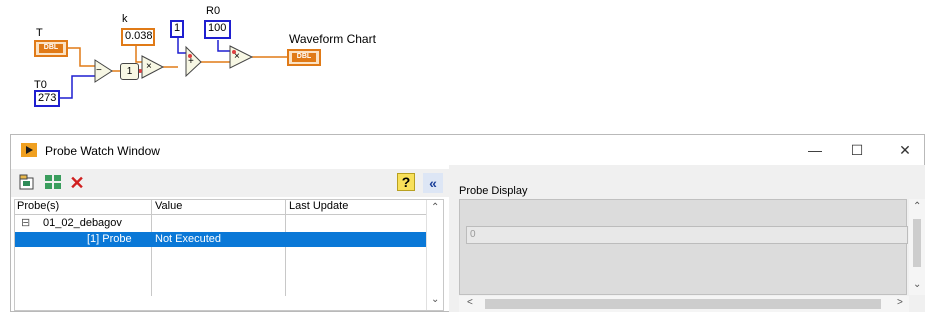  I want to click on waveform-chart-terminal: DBL, so click(304, 57).